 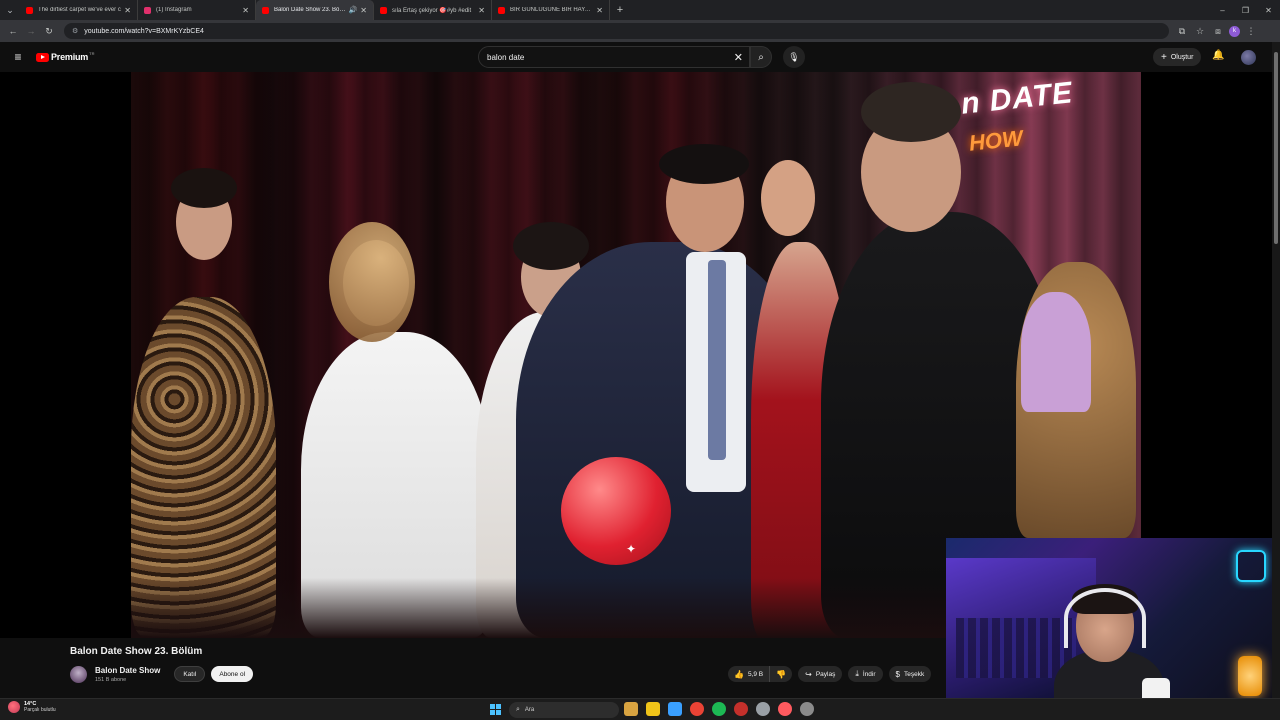 I want to click on browser-profile-icon: k, so click(x=1234, y=31).